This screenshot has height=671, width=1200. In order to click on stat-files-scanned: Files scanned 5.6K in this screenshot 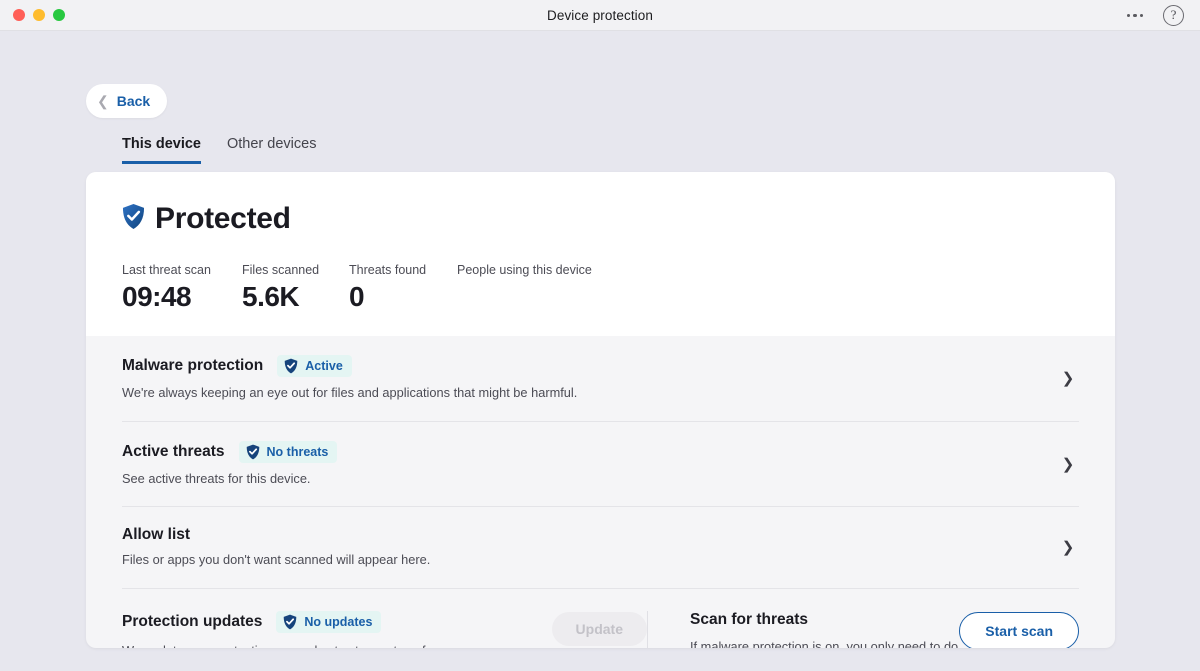, I will do `click(295, 288)`.